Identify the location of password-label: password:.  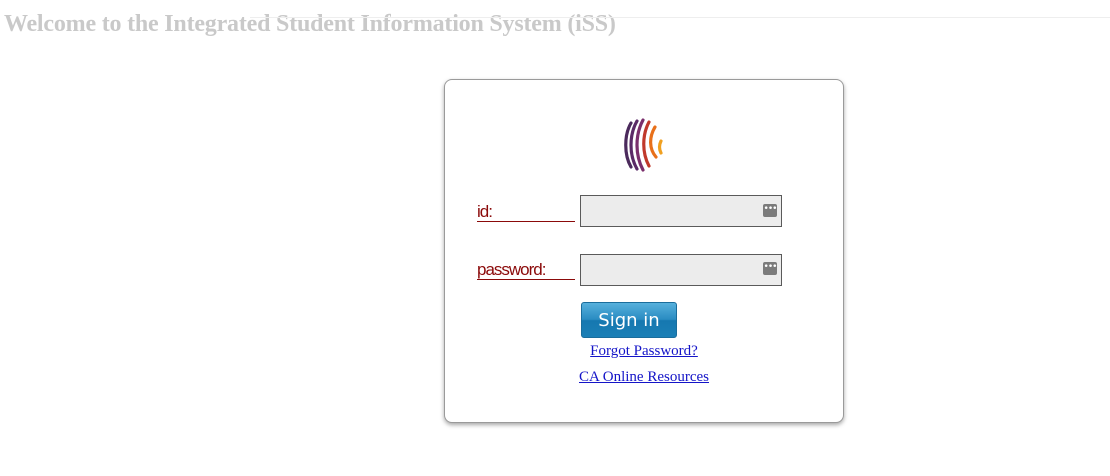
(526, 270).